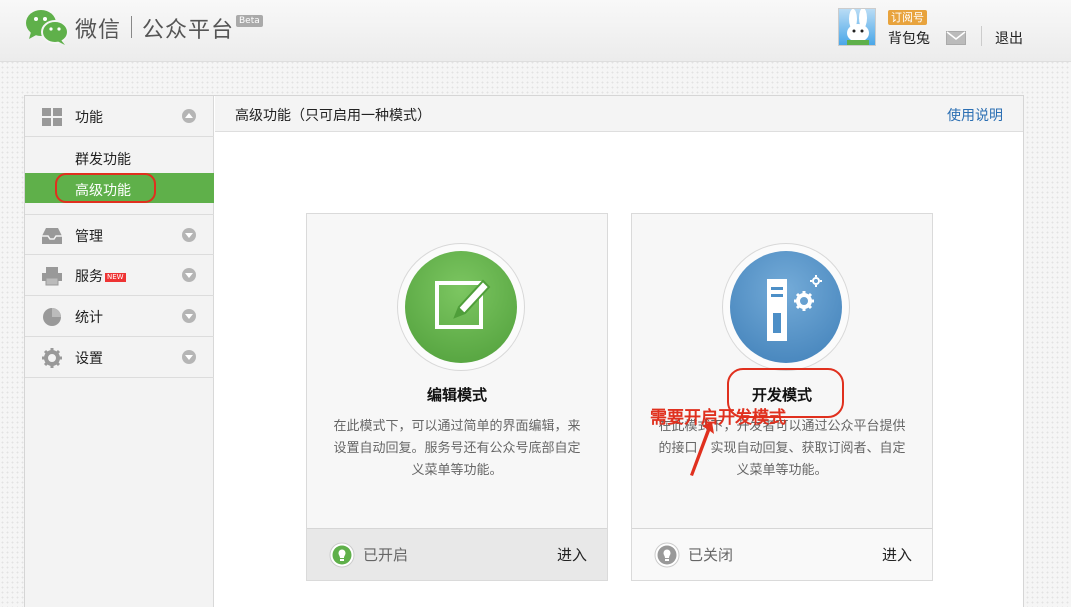  What do you see at coordinates (667, 555) in the screenshot?
I see `bulb-off-icon` at bounding box center [667, 555].